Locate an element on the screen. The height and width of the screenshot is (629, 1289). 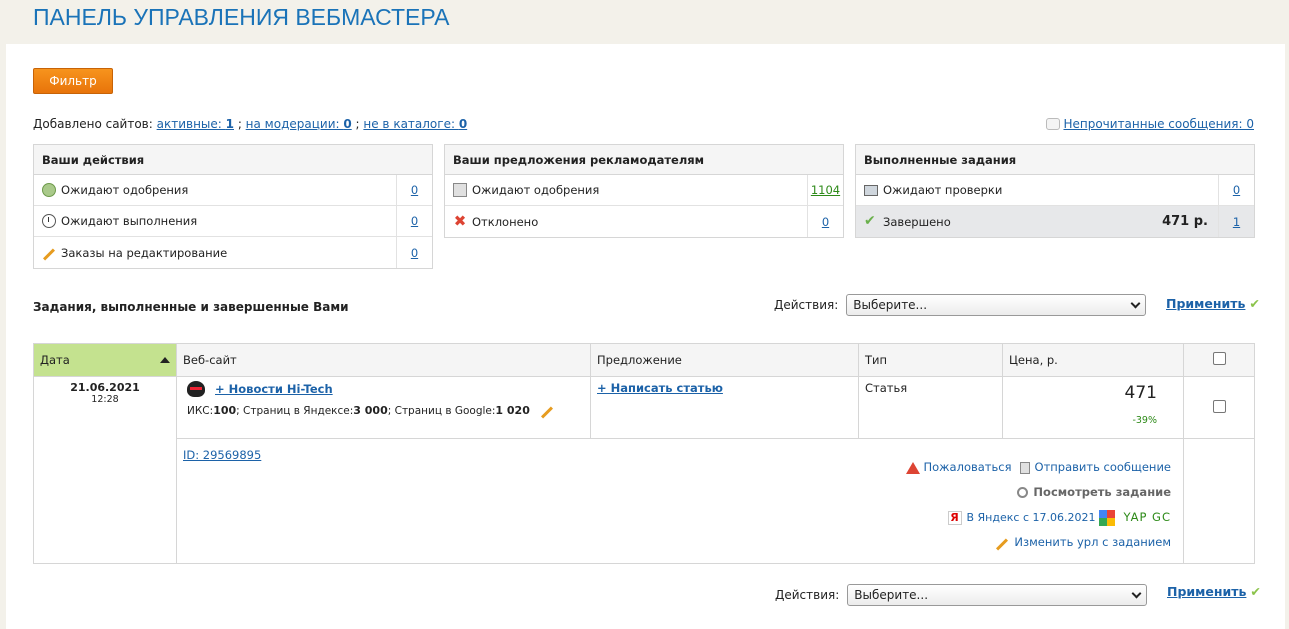
header-price: Цена, р. is located at coordinates (1093, 360).